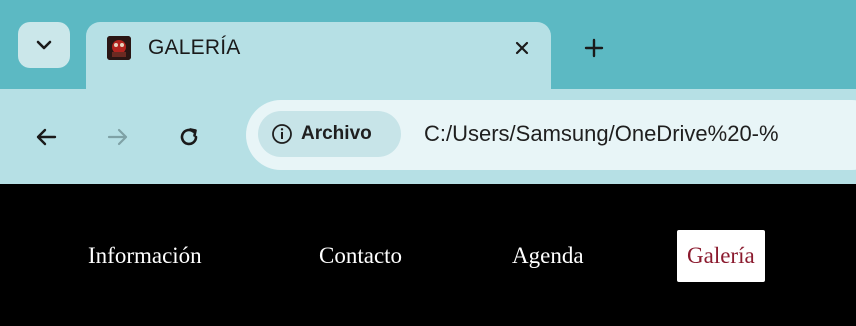 The height and width of the screenshot is (326, 856). I want to click on nav-link-contacto: Contacto, so click(360, 256).